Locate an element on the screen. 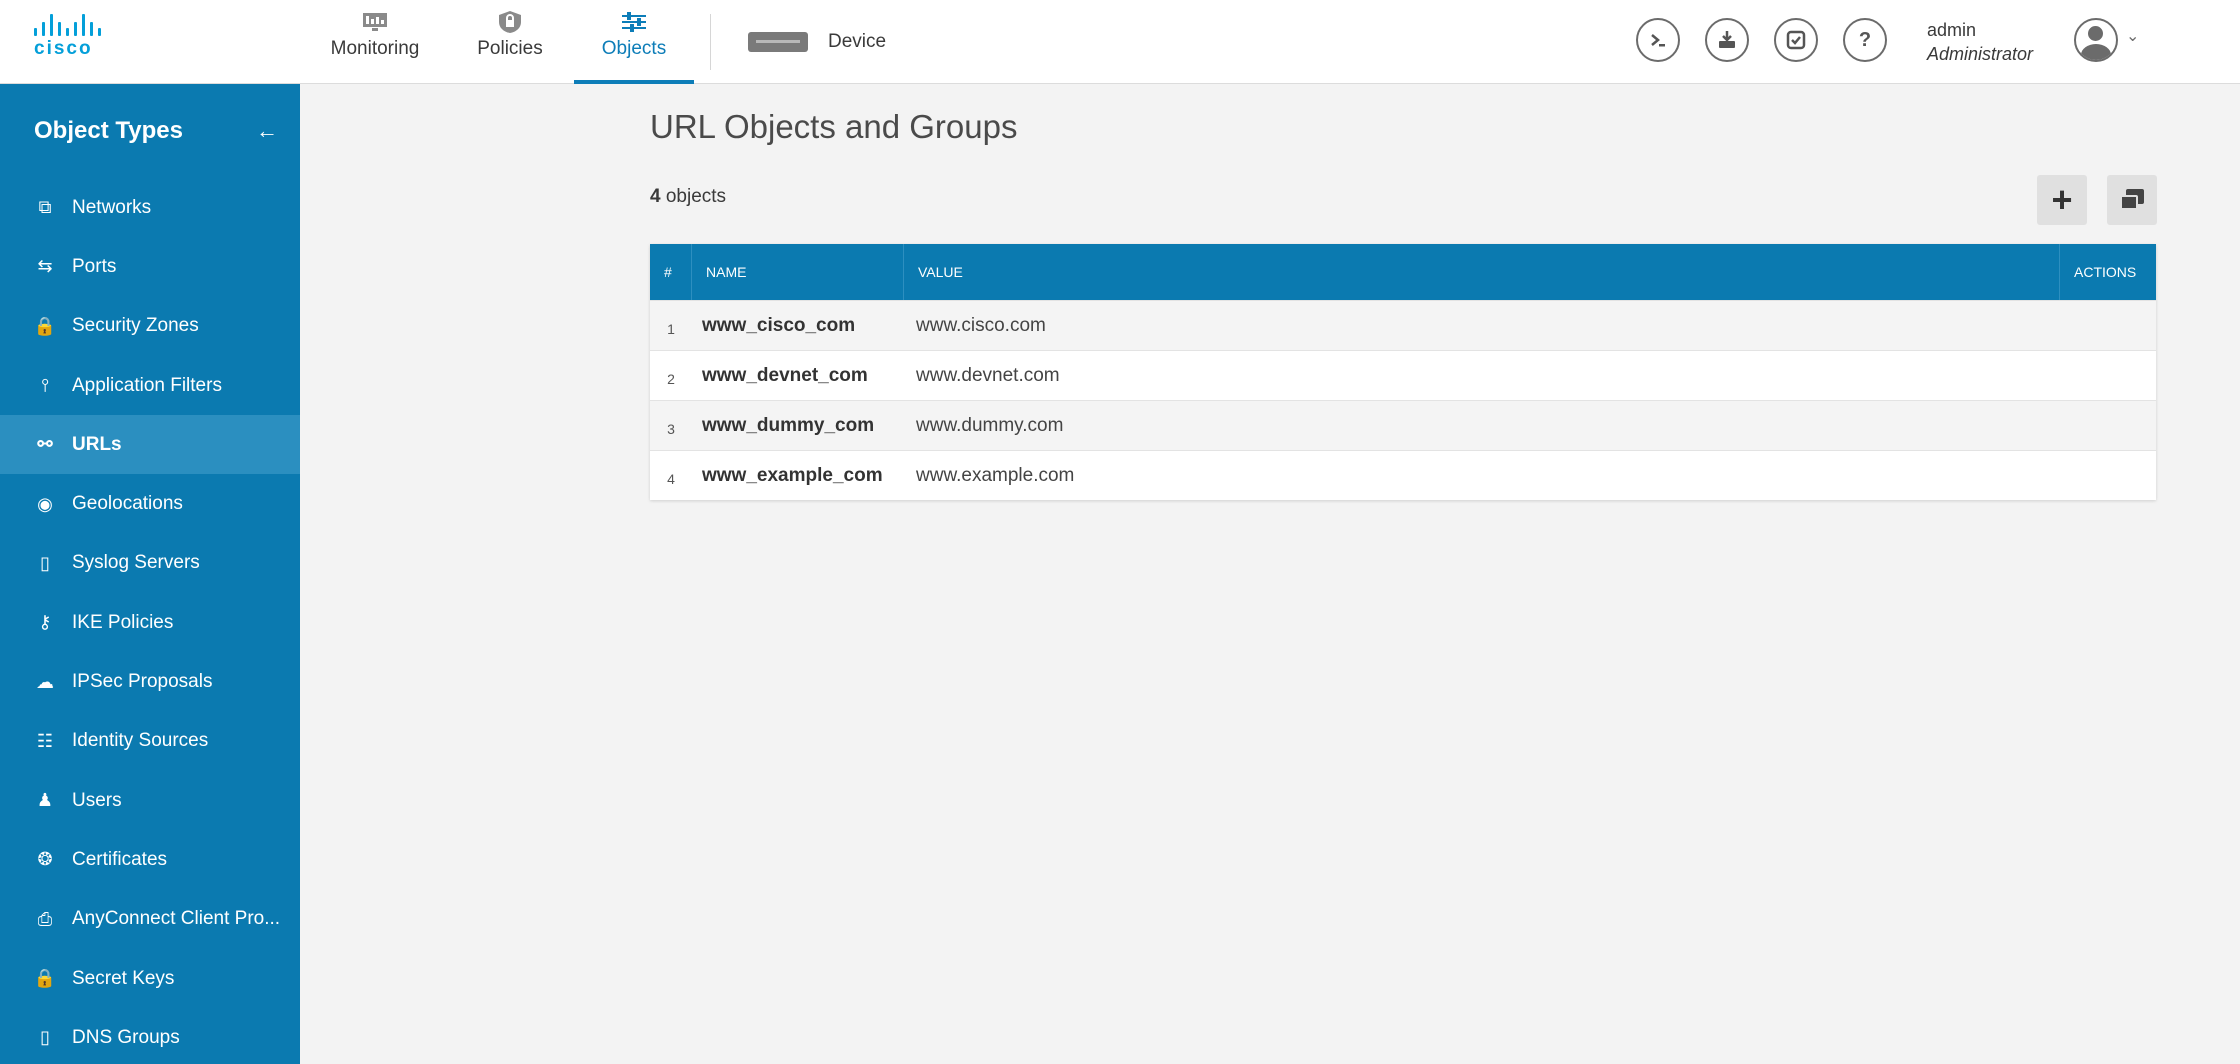 The image size is (2240, 1064). add-object-button: + is located at coordinates (2062, 200).